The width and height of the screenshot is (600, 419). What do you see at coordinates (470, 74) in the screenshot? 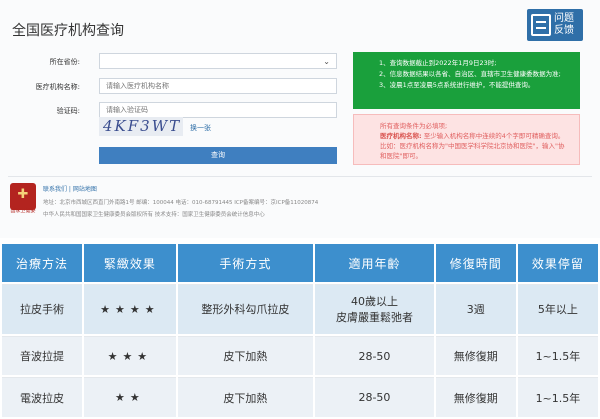
I see `notice-green-line2: 2、信息数据结果以各省、自治区、直辖市卫生健康委数据为准;` at bounding box center [470, 74].